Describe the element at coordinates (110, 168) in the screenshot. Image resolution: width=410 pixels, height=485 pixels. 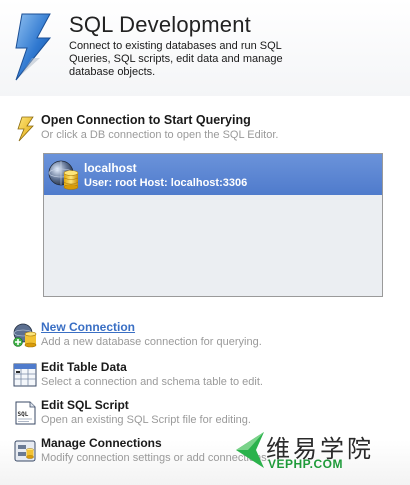
I see `connection-name: localhost` at that location.